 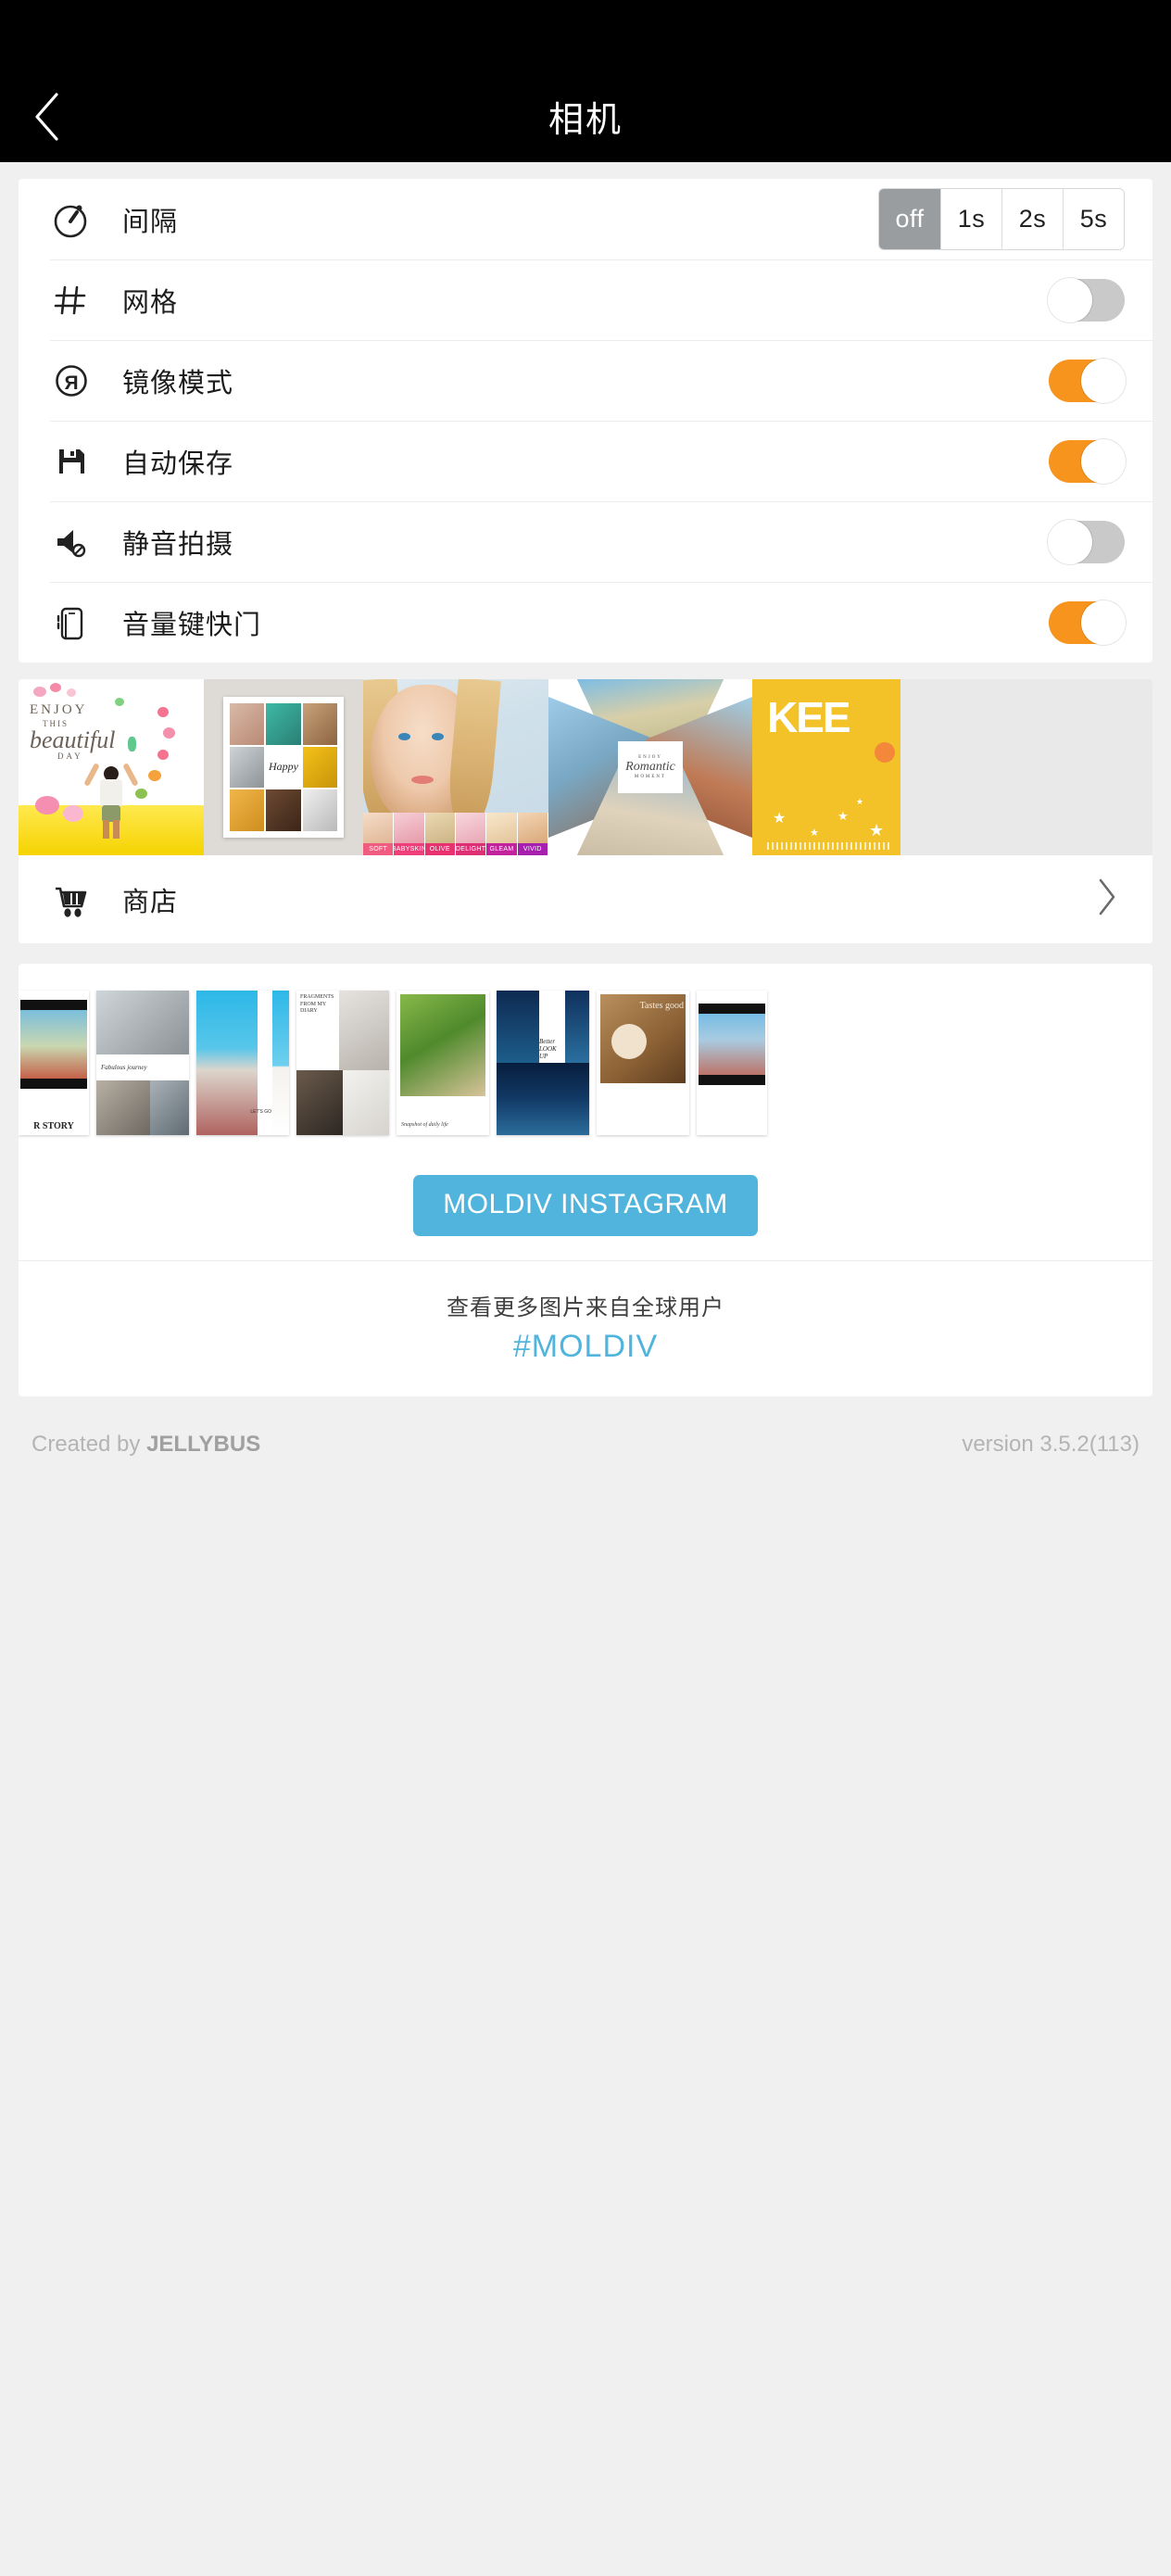 I want to click on promo-panel-beauty-filters: SOFT BABYSKIN OLIVE DELIGHT GLEAM, so click(x=456, y=767).